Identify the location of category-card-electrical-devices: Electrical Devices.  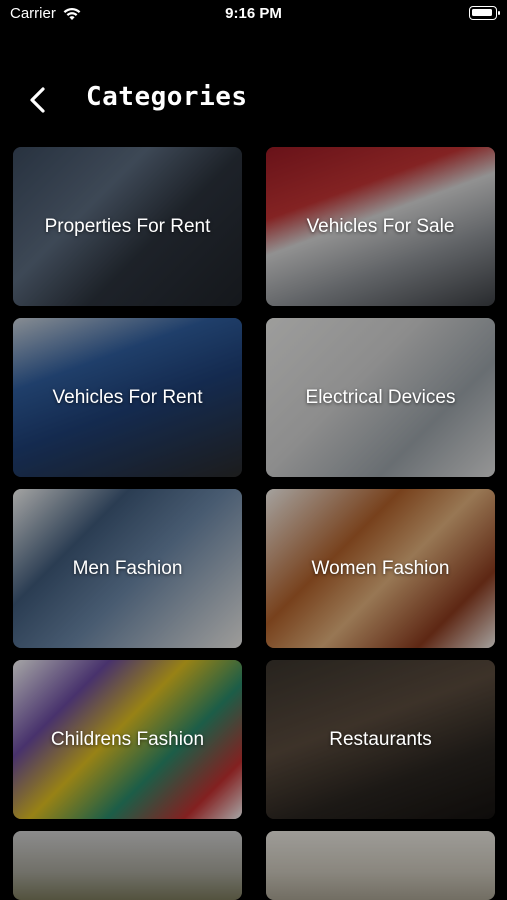
(380, 397).